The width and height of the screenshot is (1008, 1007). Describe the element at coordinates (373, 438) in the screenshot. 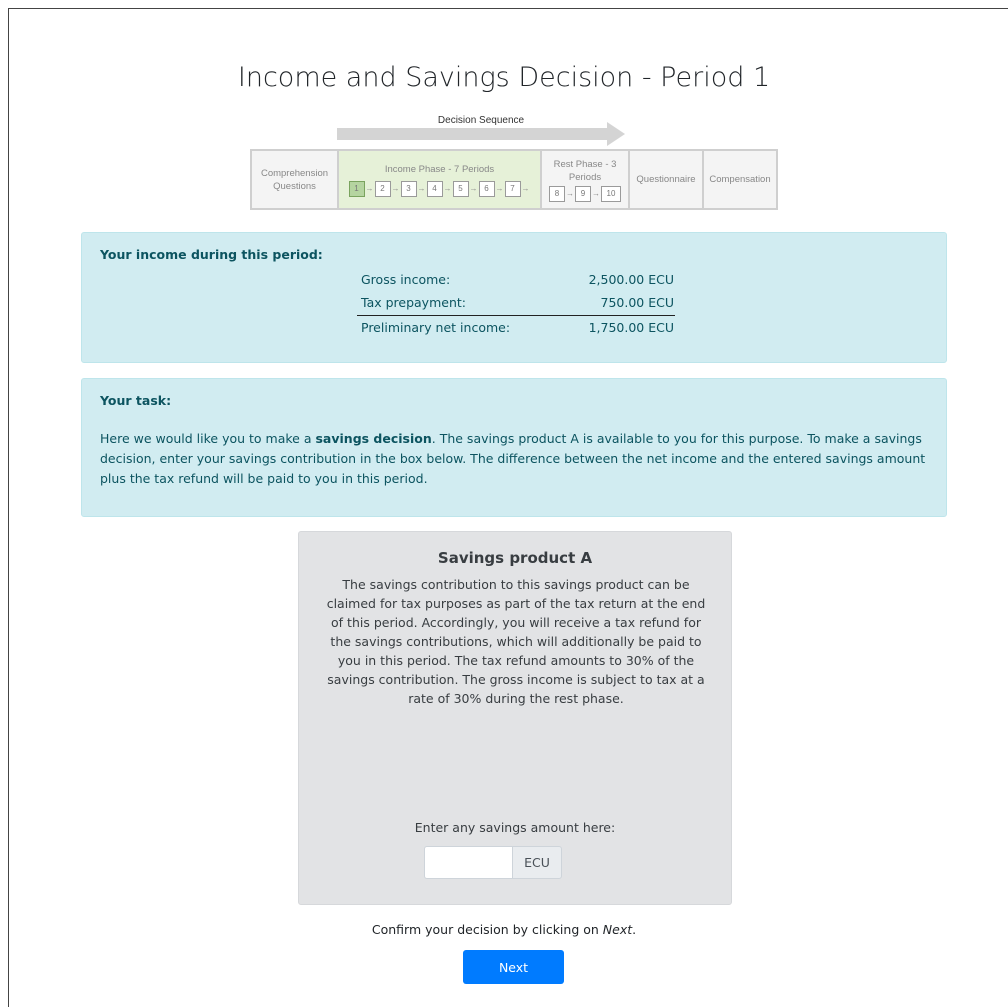

I see `task-text-bold: savings decision` at that location.